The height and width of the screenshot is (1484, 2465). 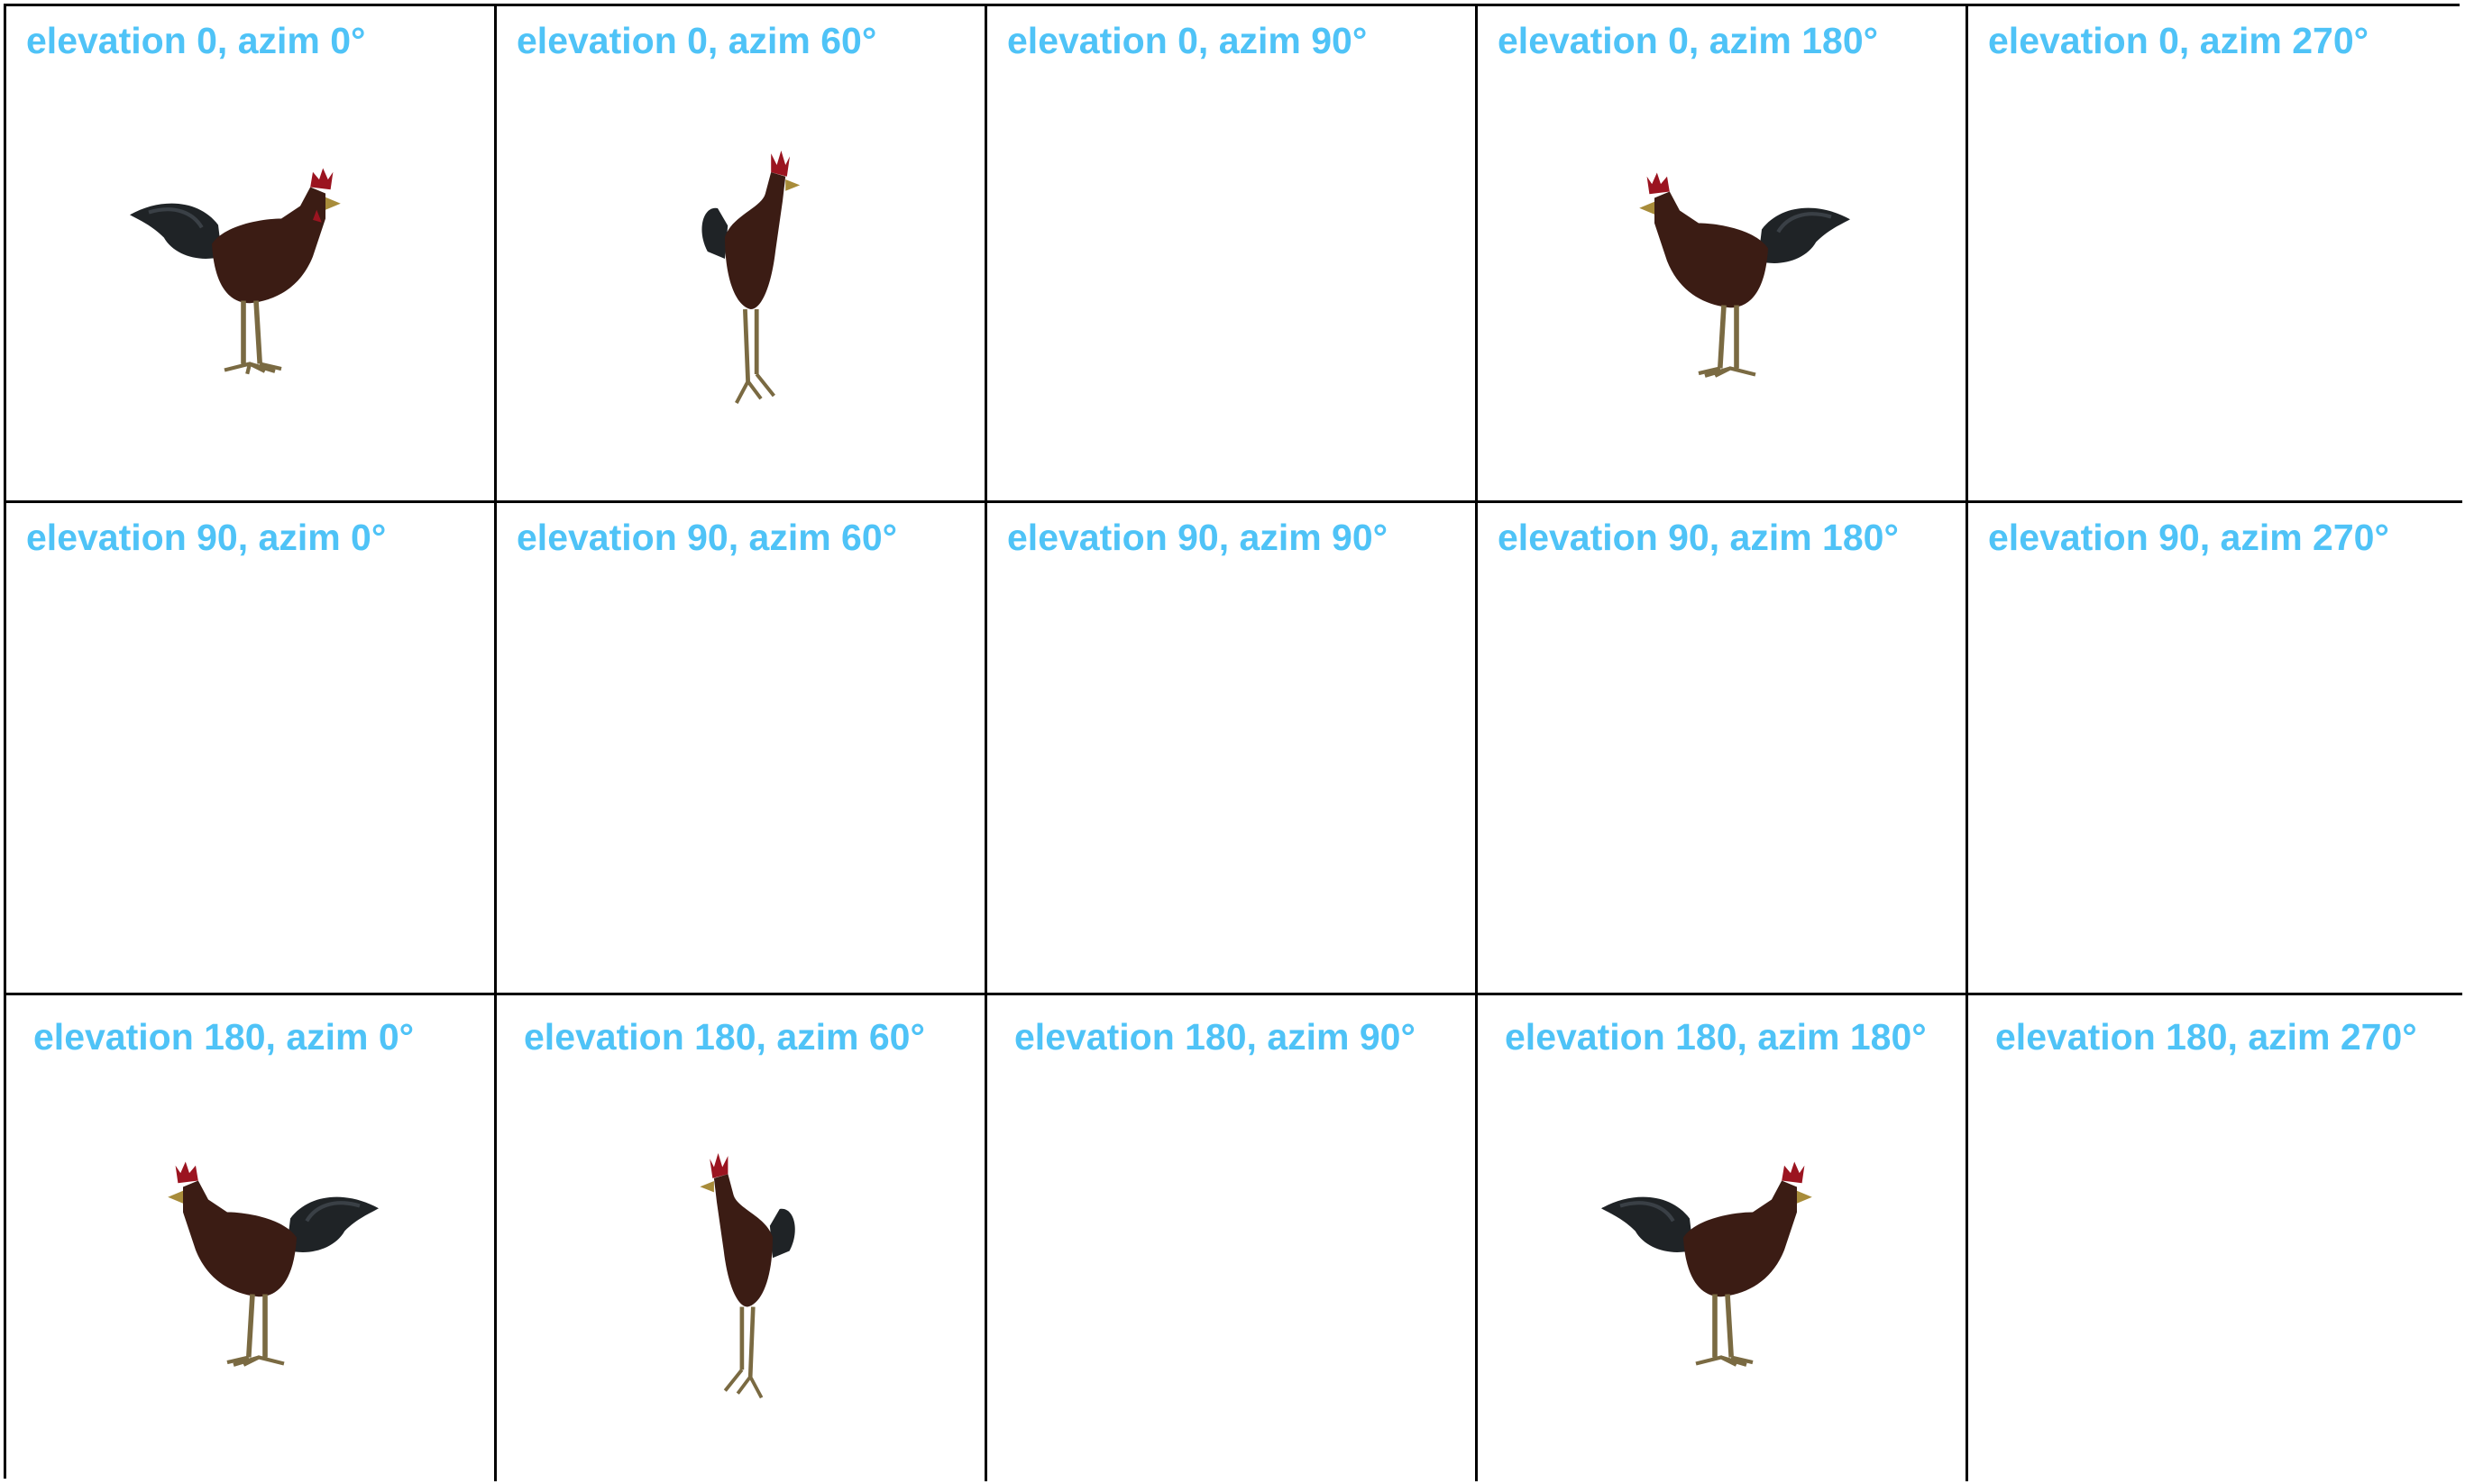 What do you see at coordinates (251, 749) in the screenshot?
I see `view-cell: elevation 90, azim 0°` at bounding box center [251, 749].